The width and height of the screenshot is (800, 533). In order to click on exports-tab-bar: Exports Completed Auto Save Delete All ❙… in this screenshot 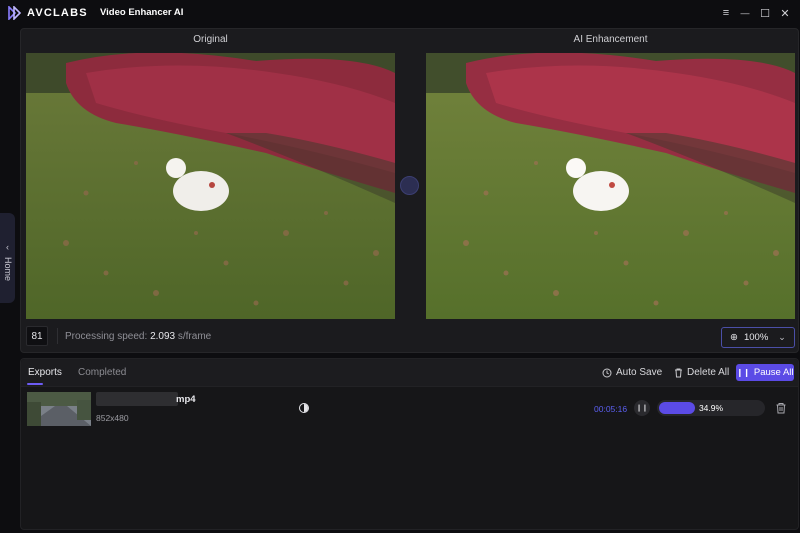, I will do `click(409, 373)`.